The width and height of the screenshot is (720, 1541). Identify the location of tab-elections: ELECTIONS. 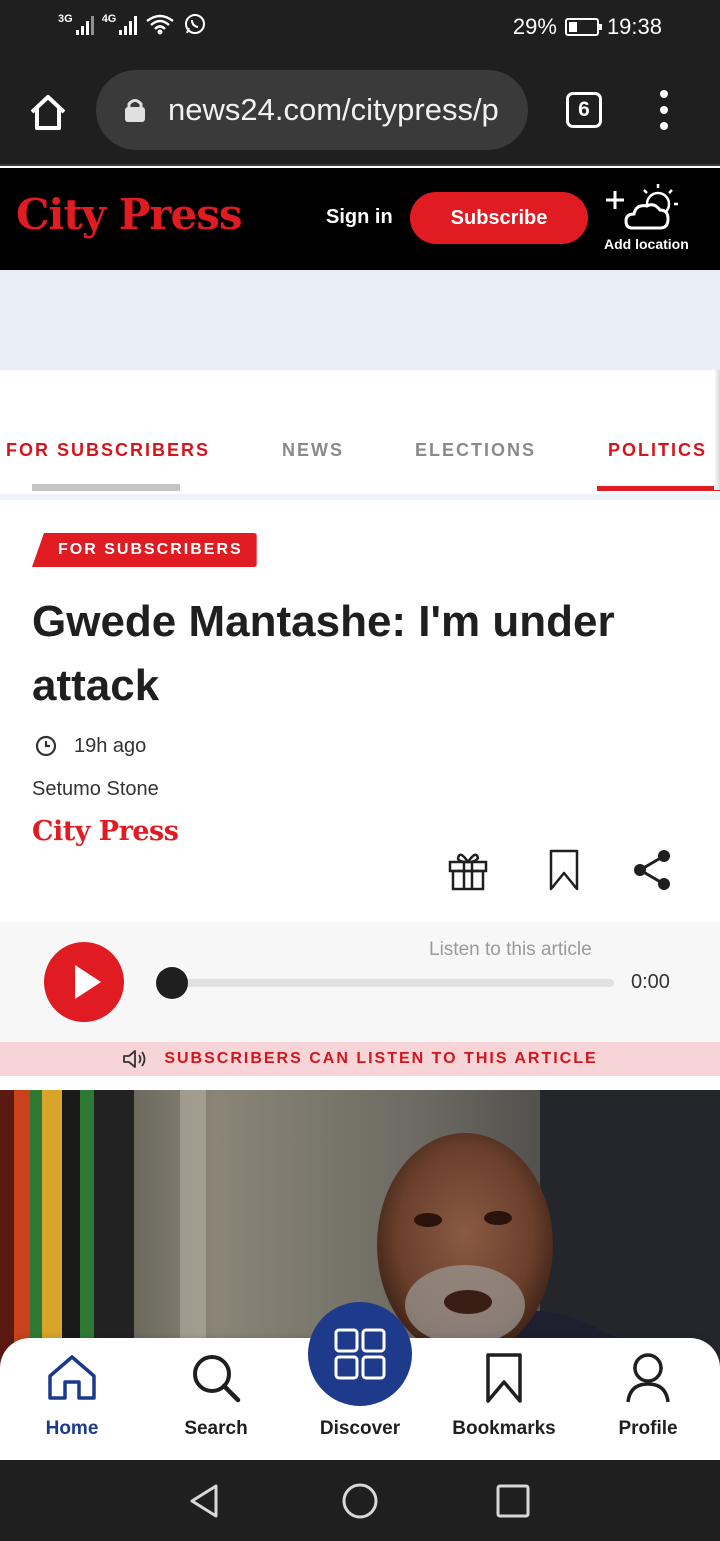
(475, 450).